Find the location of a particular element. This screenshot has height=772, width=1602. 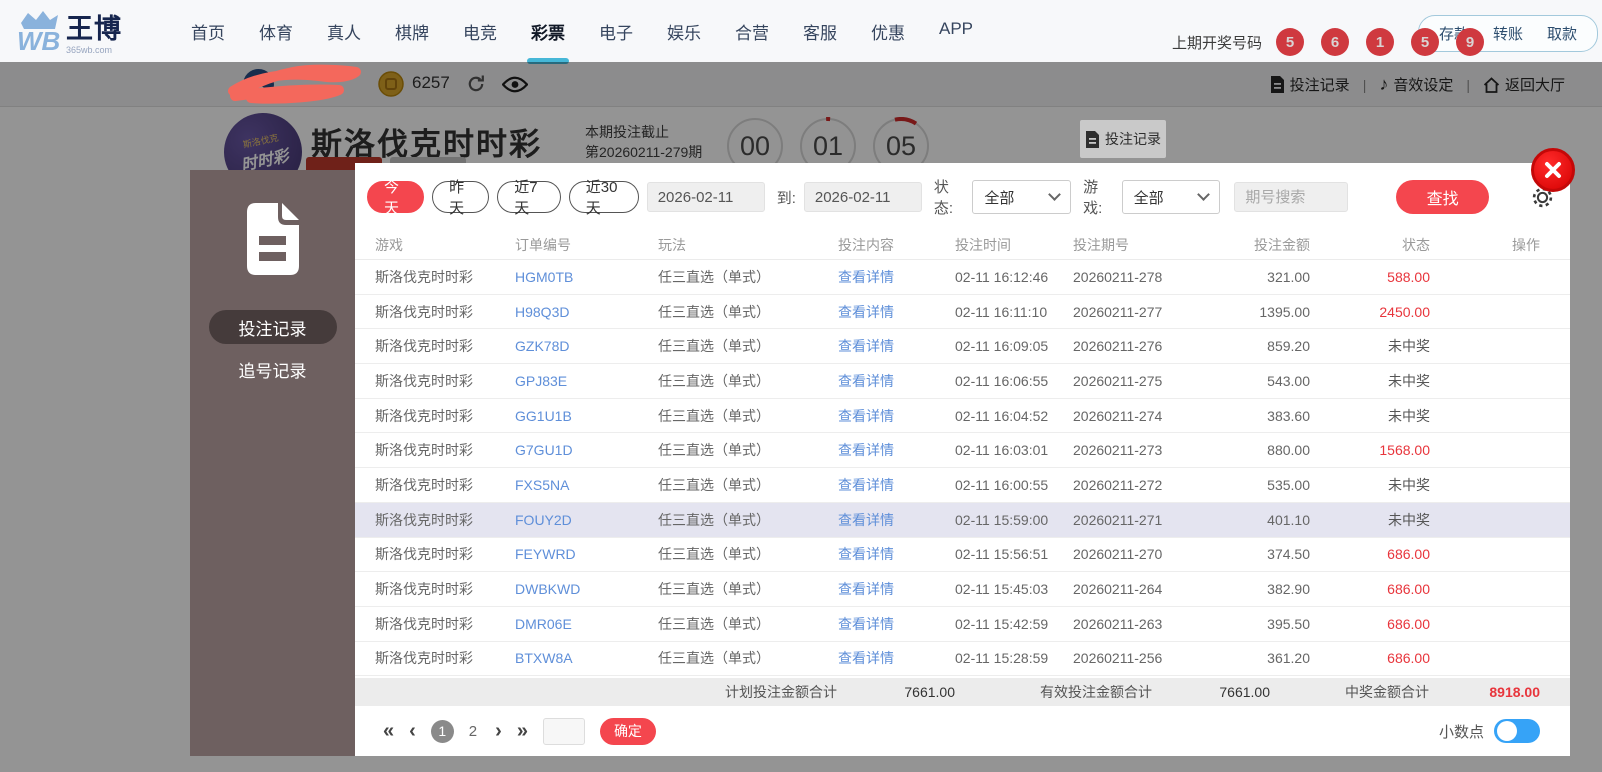

cell-amount: 395.50 is located at coordinates (1288, 623).